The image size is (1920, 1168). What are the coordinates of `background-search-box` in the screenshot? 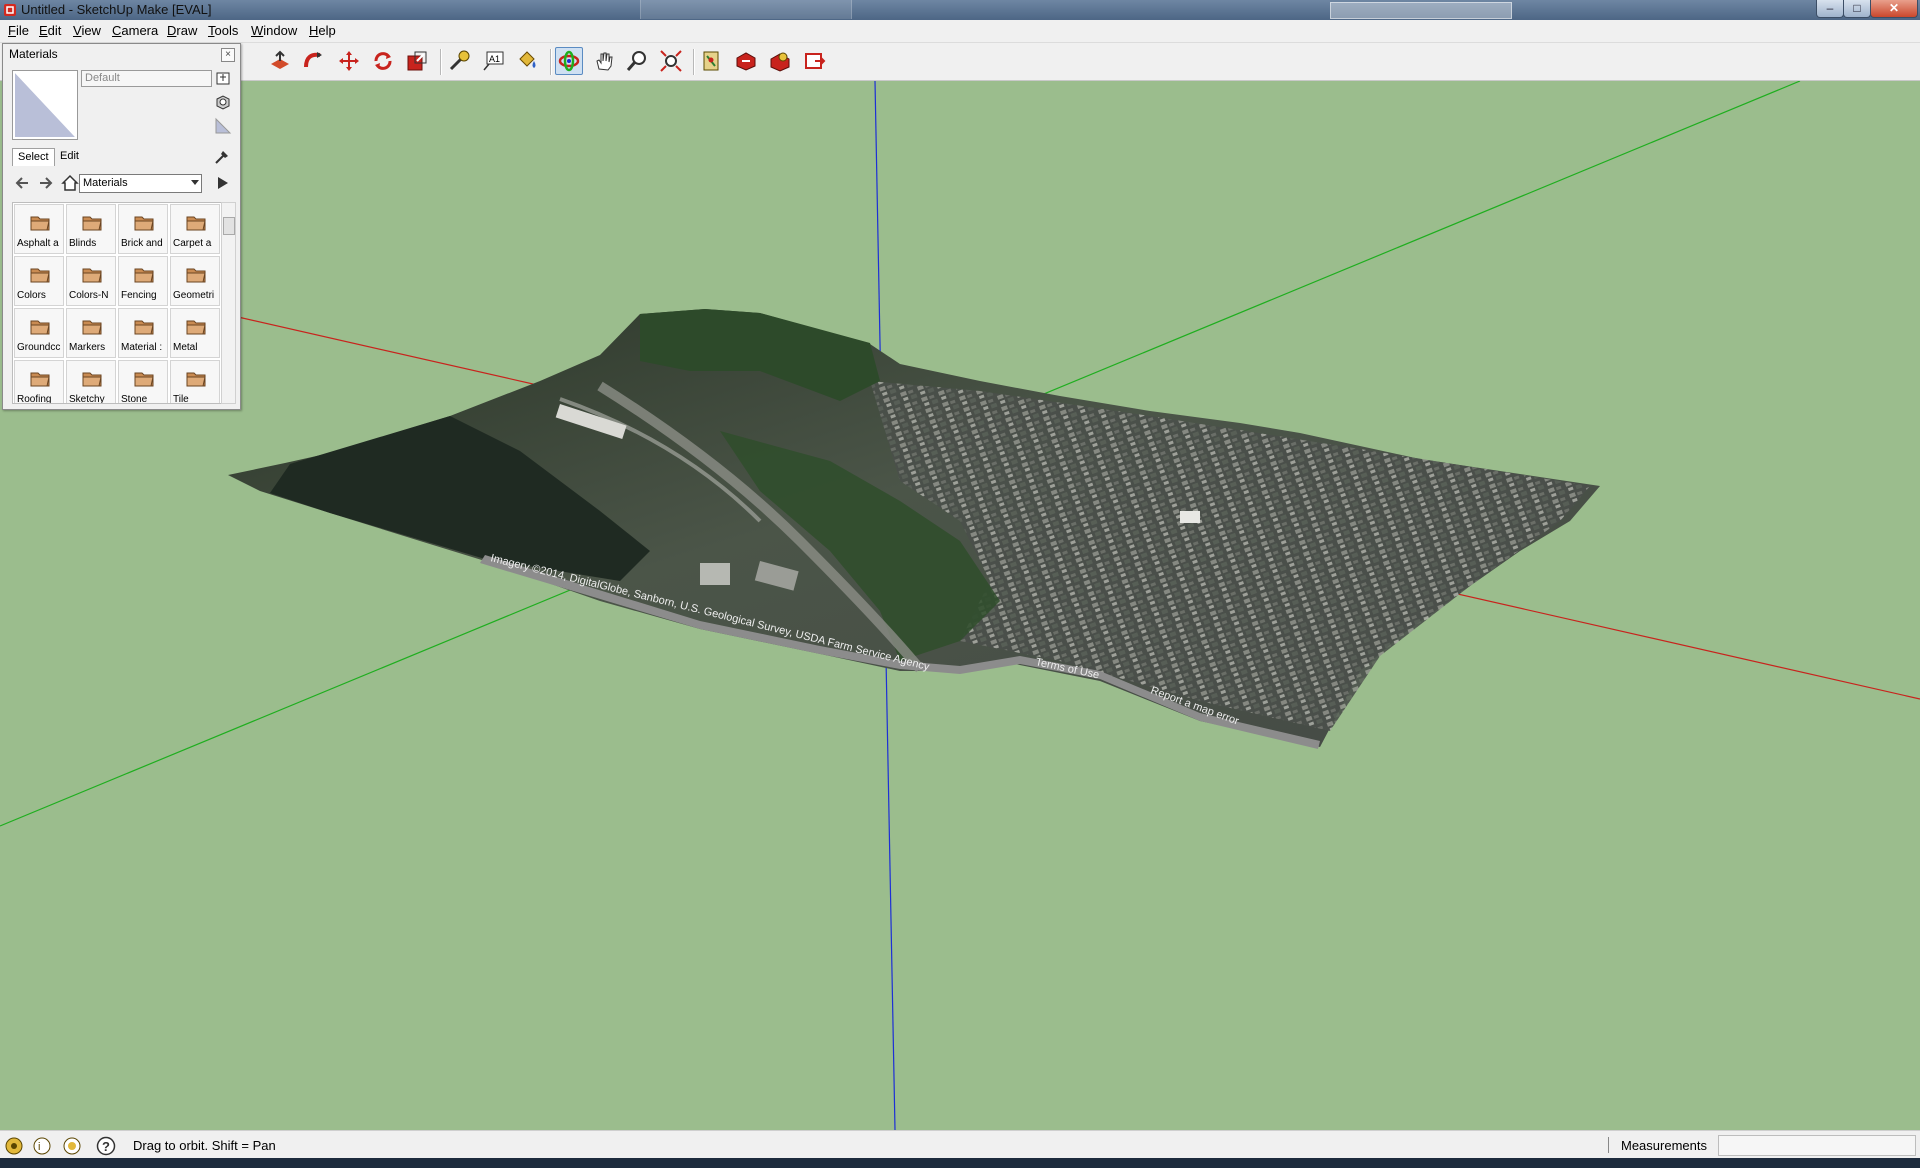 It's located at (1421, 10).